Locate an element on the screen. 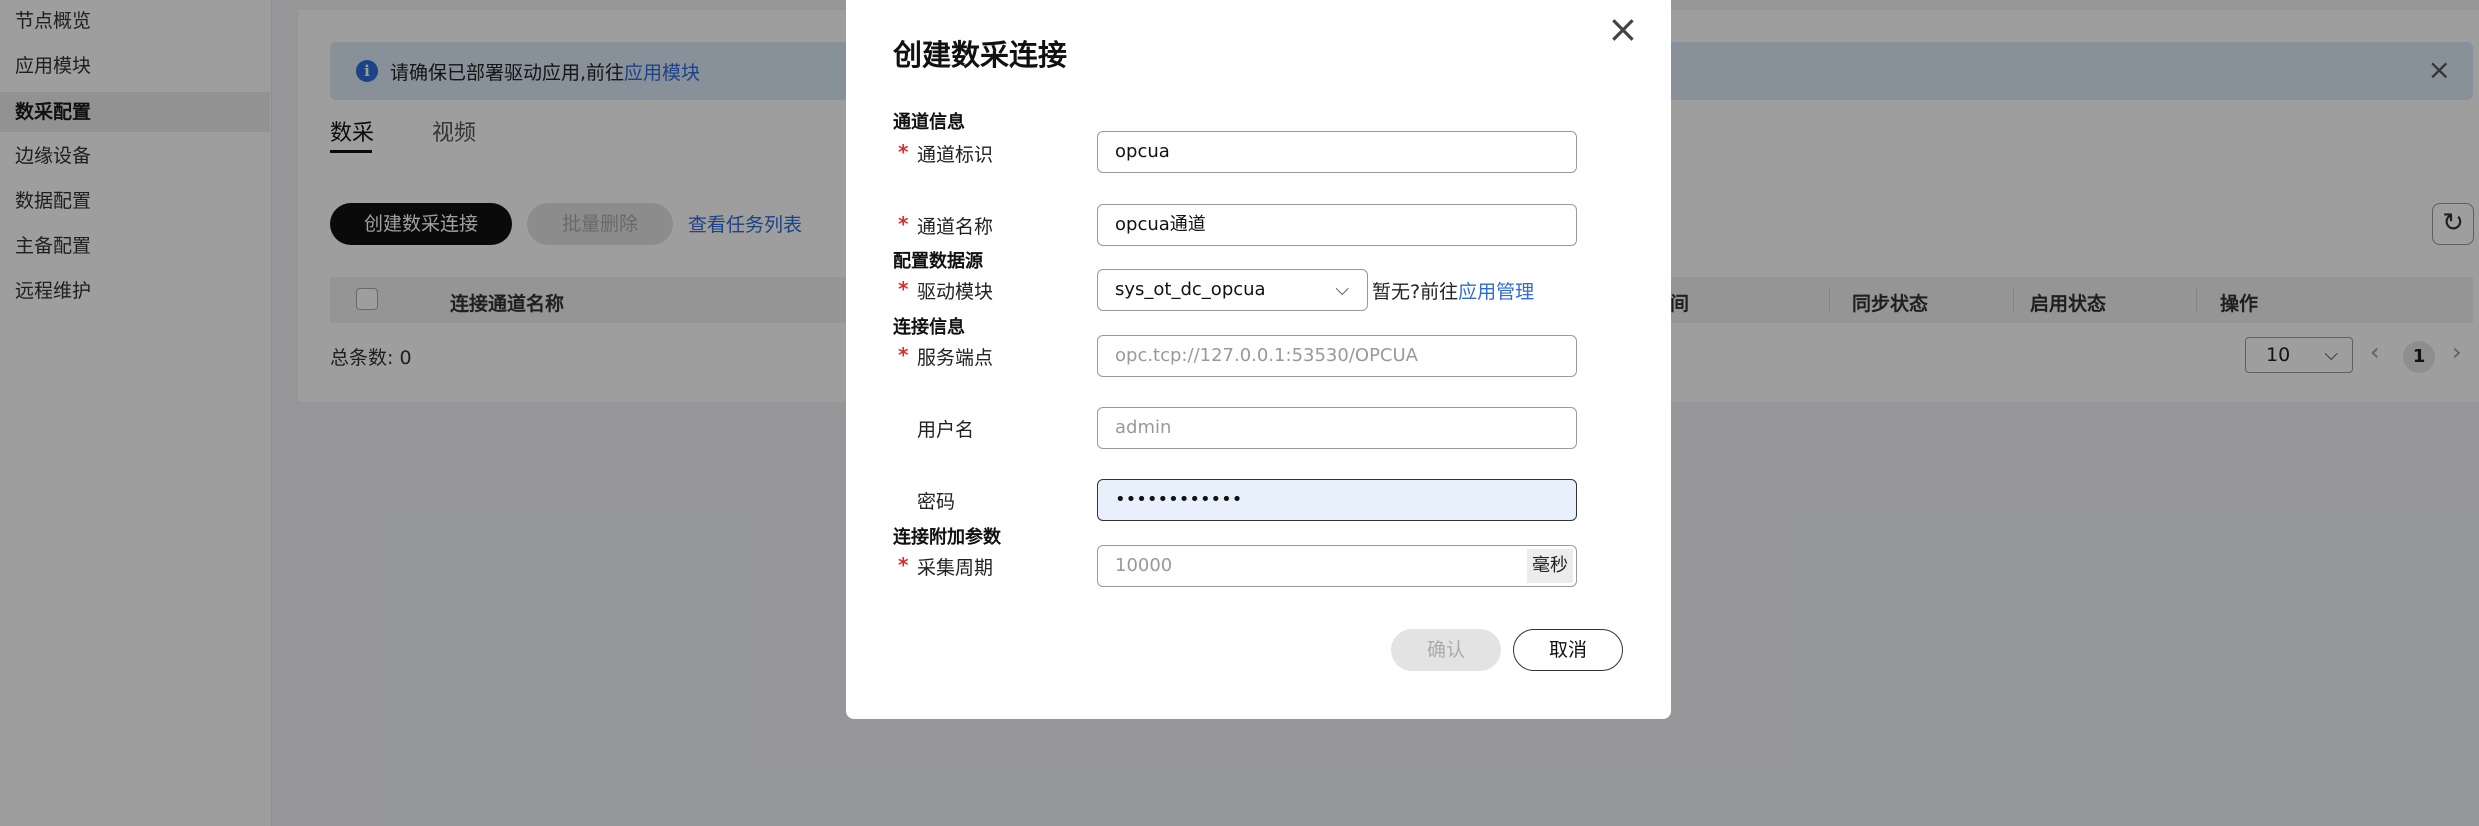 This screenshot has width=2479, height=826. channel-id-label: 通道标识 is located at coordinates (955, 155).